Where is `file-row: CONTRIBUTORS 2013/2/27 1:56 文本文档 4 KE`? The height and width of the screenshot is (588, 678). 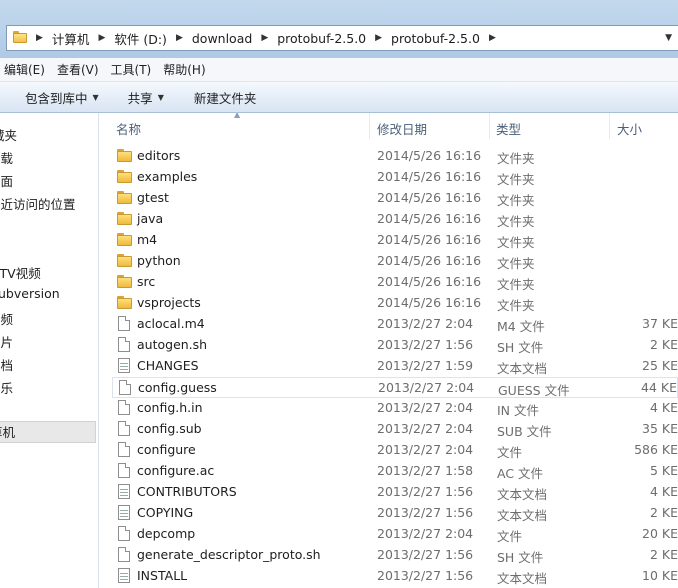
file-row: CONTRIBUTORS 2013/2/27 1:56 文本文档 4 KE is located at coordinates (388, 492).